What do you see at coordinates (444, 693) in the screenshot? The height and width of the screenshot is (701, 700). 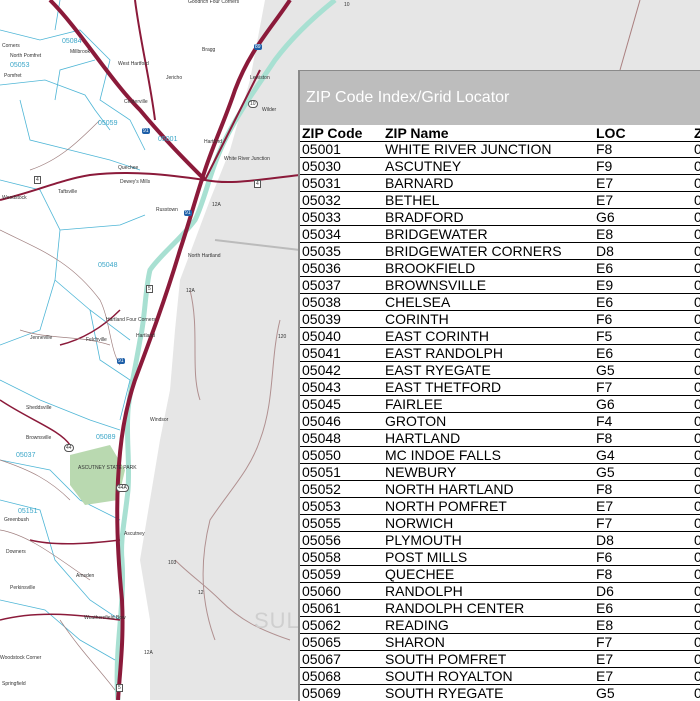 I see `zip-name-cell: SOUTH RYEGATE` at bounding box center [444, 693].